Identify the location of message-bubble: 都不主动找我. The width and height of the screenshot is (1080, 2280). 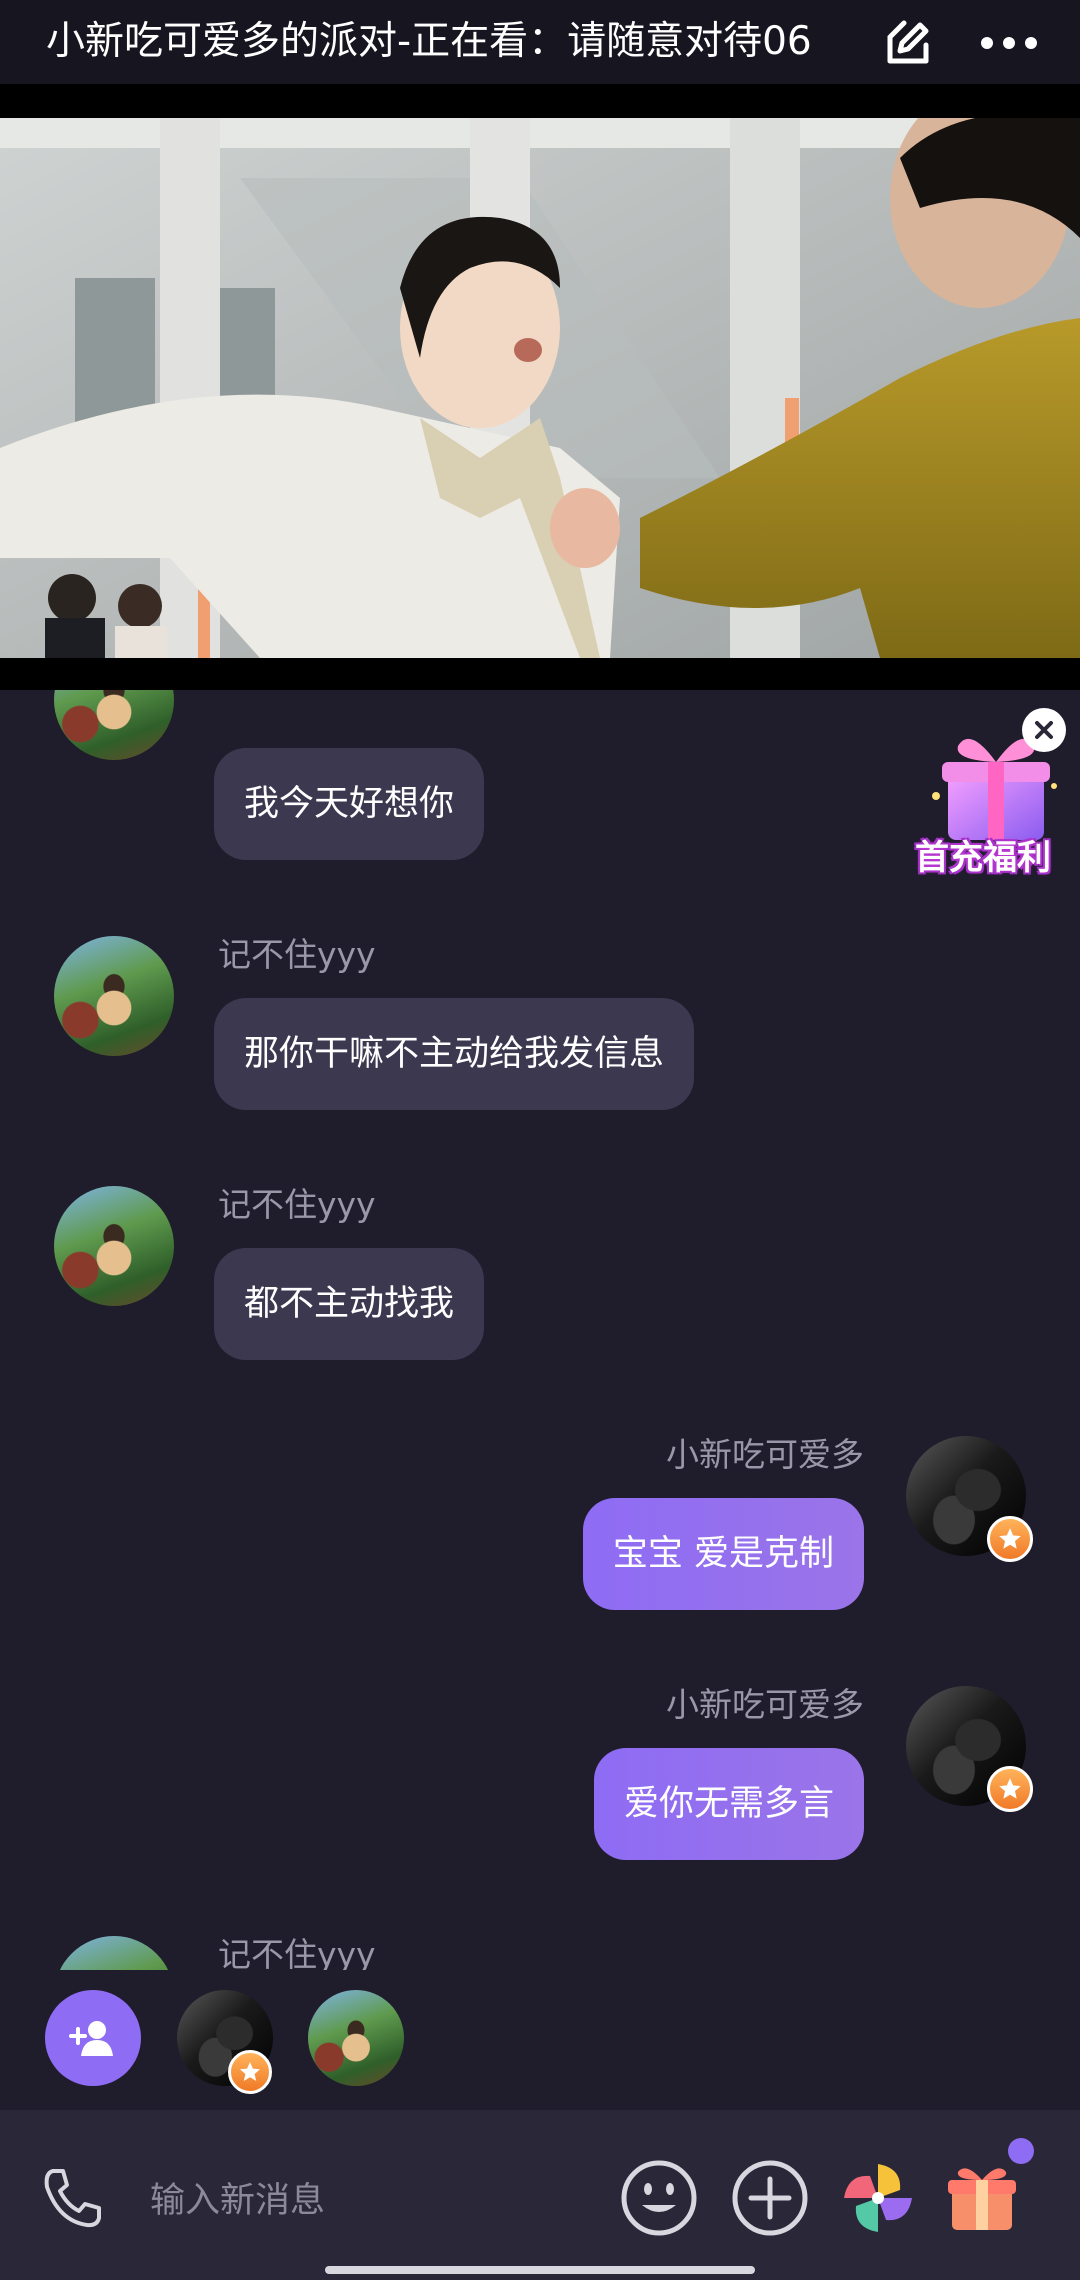
(349, 1304).